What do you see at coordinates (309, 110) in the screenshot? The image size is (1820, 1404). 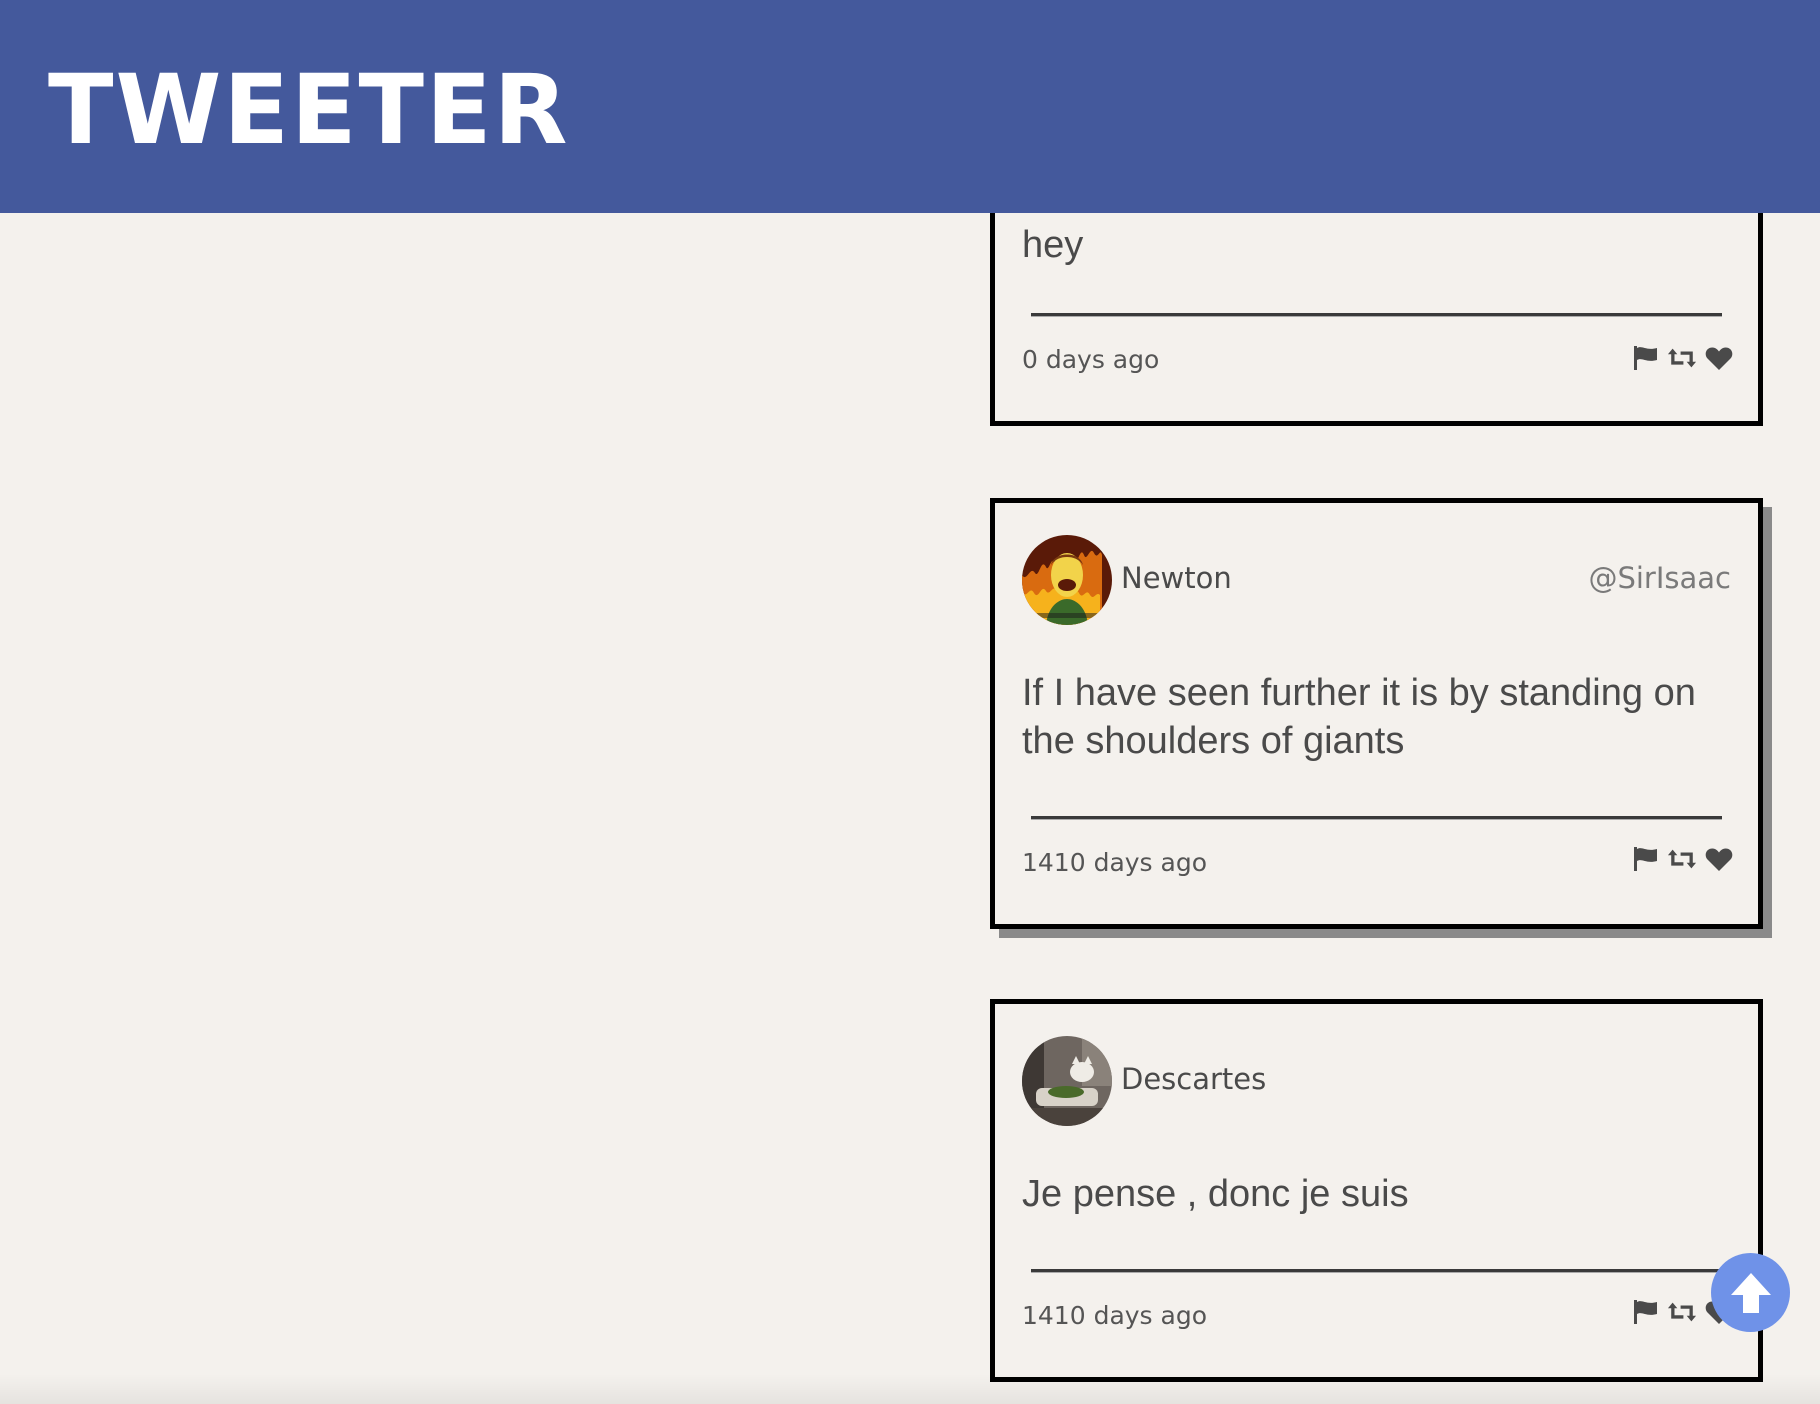 I see `site-logo: TWEETER` at bounding box center [309, 110].